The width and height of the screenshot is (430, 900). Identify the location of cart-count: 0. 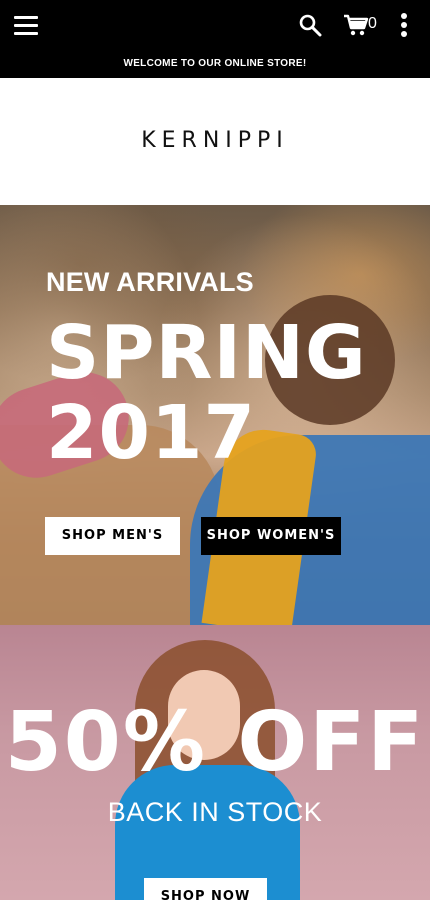
(372, 24).